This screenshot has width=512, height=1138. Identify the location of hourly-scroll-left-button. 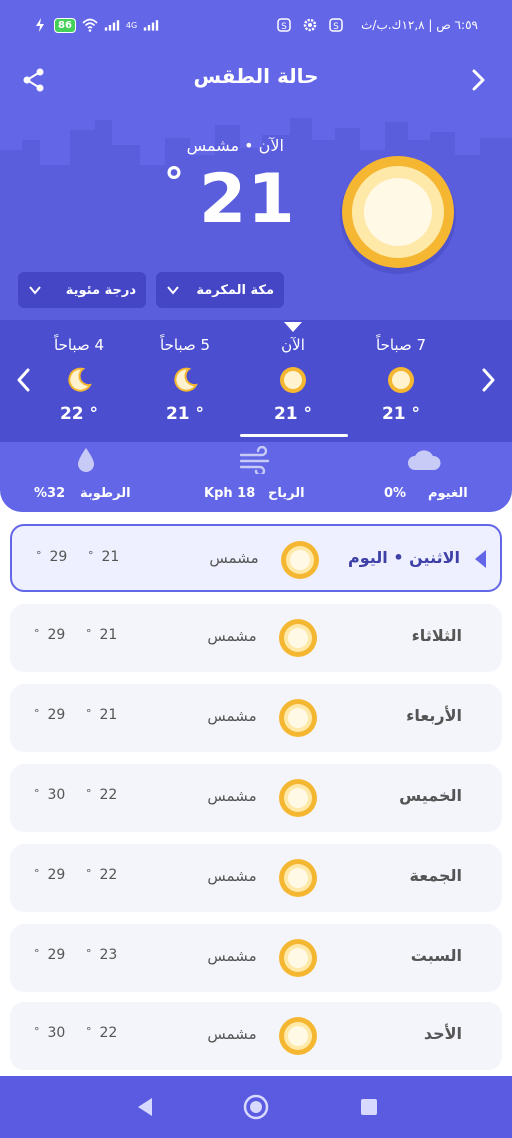
(24, 380).